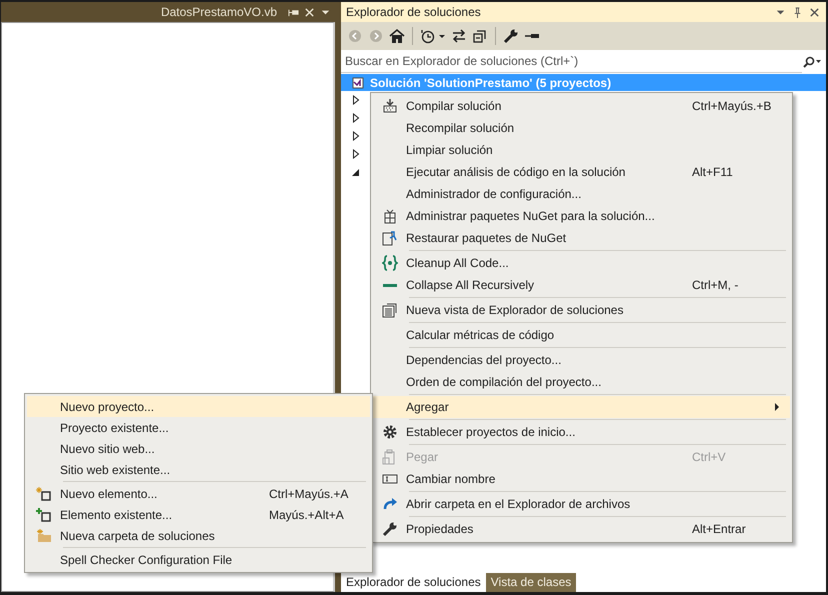 The width and height of the screenshot is (828, 595). Describe the element at coordinates (390, 310) in the screenshot. I see `new-view-icon` at that location.